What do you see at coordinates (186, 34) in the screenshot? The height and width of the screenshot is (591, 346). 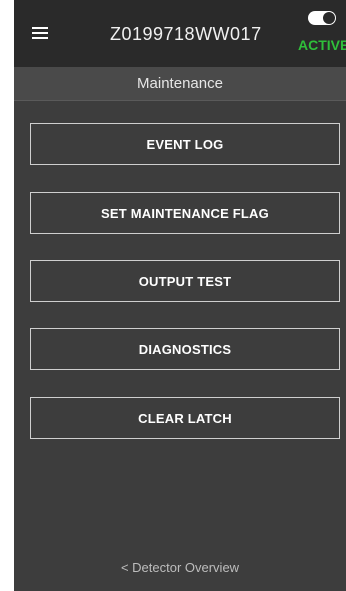 I see `device-id: Z0199718WW017` at bounding box center [186, 34].